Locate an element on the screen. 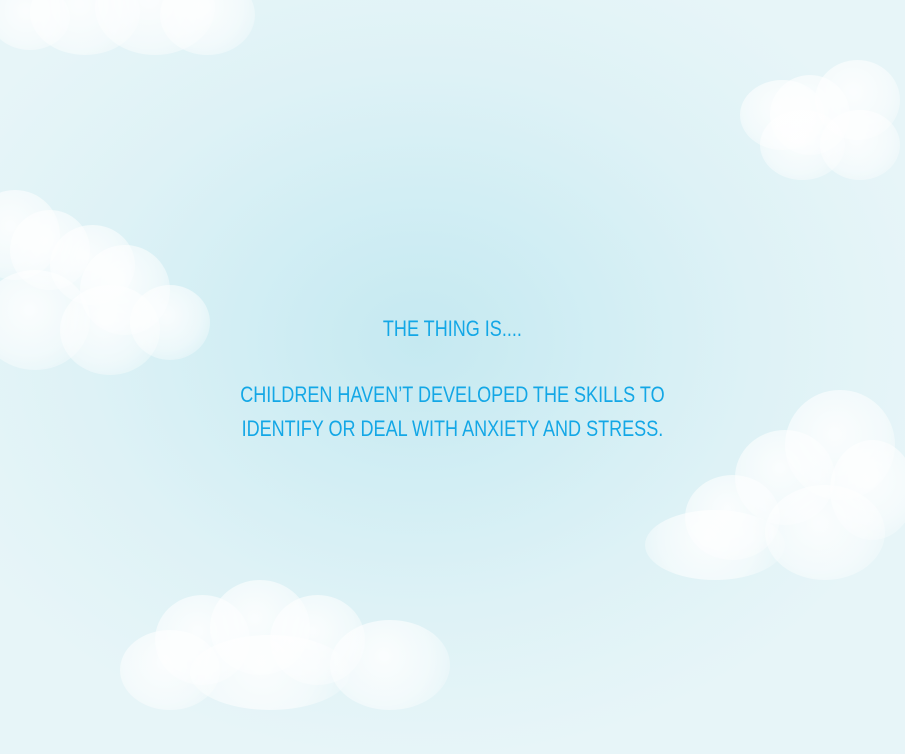  cloud-left is located at coordinates (105, 287).